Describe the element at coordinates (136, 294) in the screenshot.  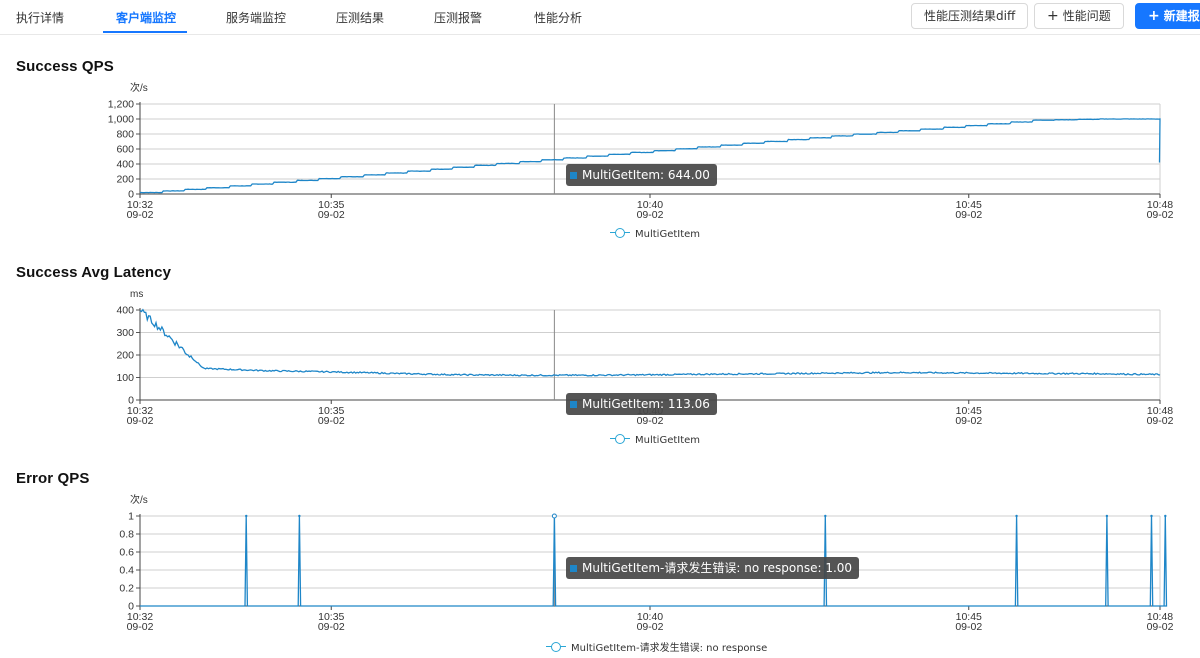
I see `y-axis-unit-label: ms` at that location.